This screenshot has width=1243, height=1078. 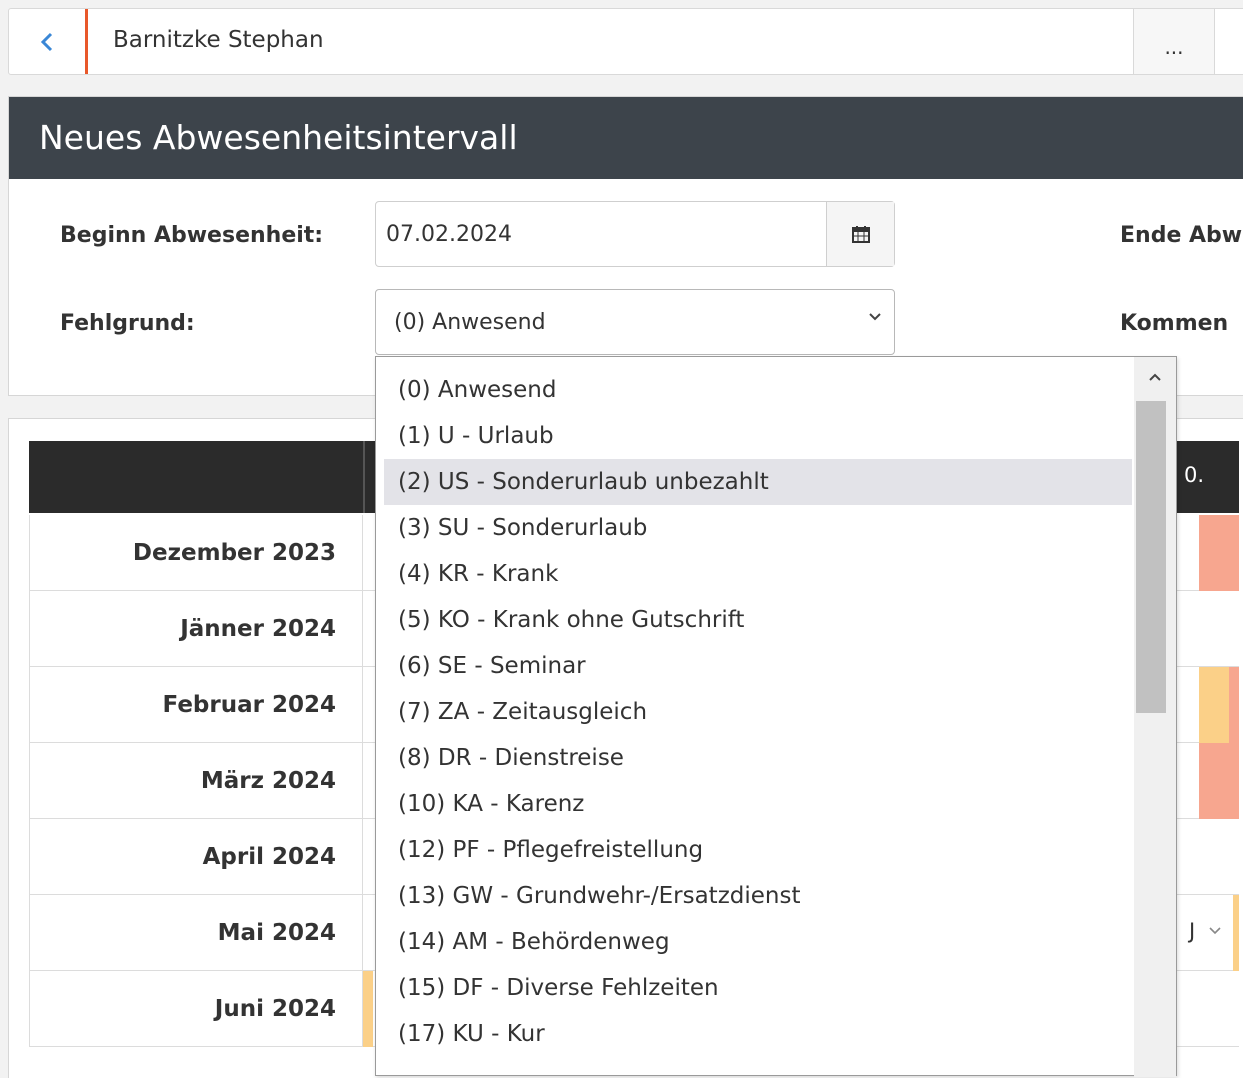 What do you see at coordinates (364, 477) in the screenshot?
I see `header-separator` at bounding box center [364, 477].